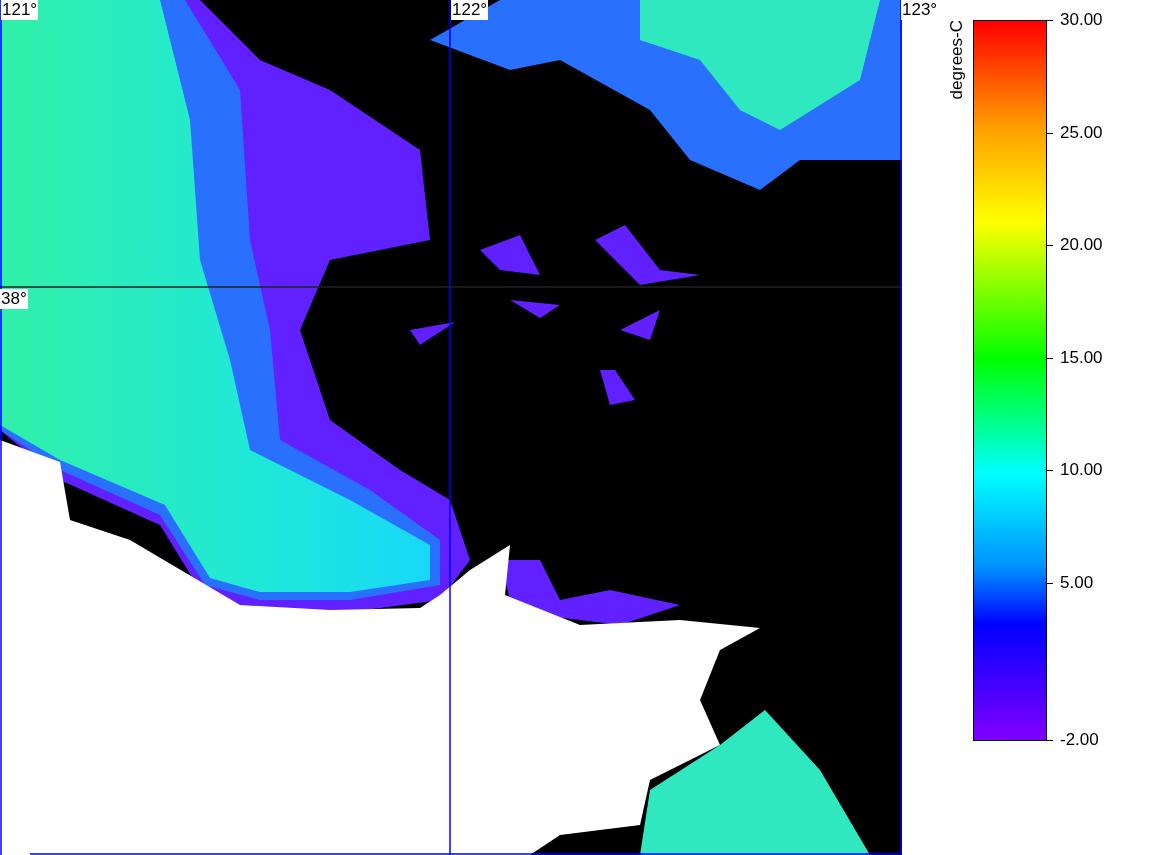 Image resolution: width=1166 pixels, height=855 pixels. Describe the element at coordinates (1081, 357) in the screenshot. I see `tick-label: 15.00` at that location.